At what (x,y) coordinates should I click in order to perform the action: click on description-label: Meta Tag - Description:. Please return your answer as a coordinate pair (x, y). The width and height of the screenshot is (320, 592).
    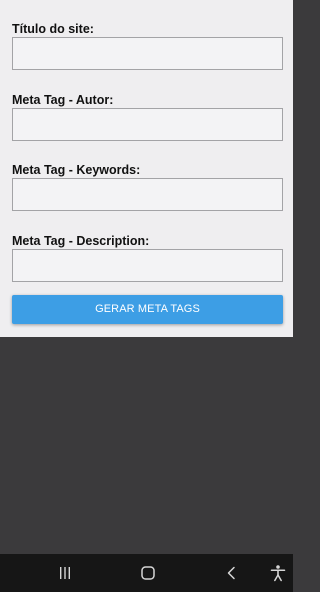
    Looking at the image, I should click on (81, 241).